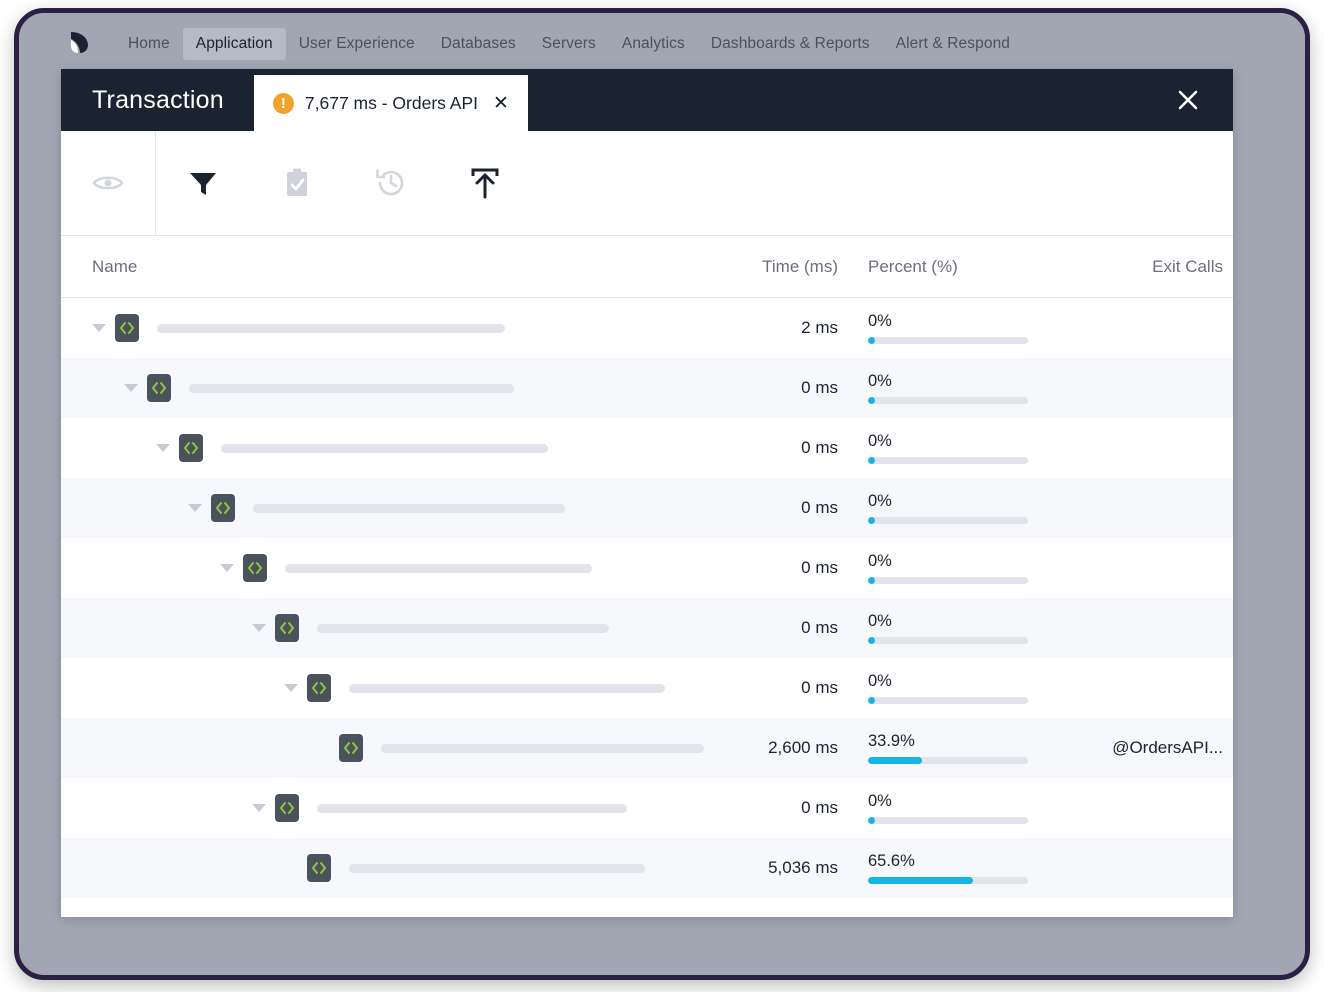 Image resolution: width=1324 pixels, height=992 pixels. What do you see at coordinates (485, 183) in the screenshot?
I see `export-button` at bounding box center [485, 183].